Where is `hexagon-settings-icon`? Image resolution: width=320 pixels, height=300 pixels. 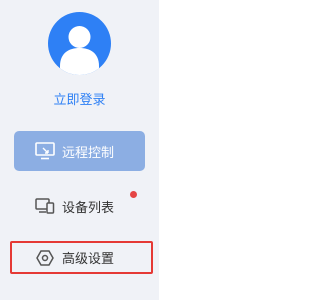
hexagon-settings-icon is located at coordinates (45, 258).